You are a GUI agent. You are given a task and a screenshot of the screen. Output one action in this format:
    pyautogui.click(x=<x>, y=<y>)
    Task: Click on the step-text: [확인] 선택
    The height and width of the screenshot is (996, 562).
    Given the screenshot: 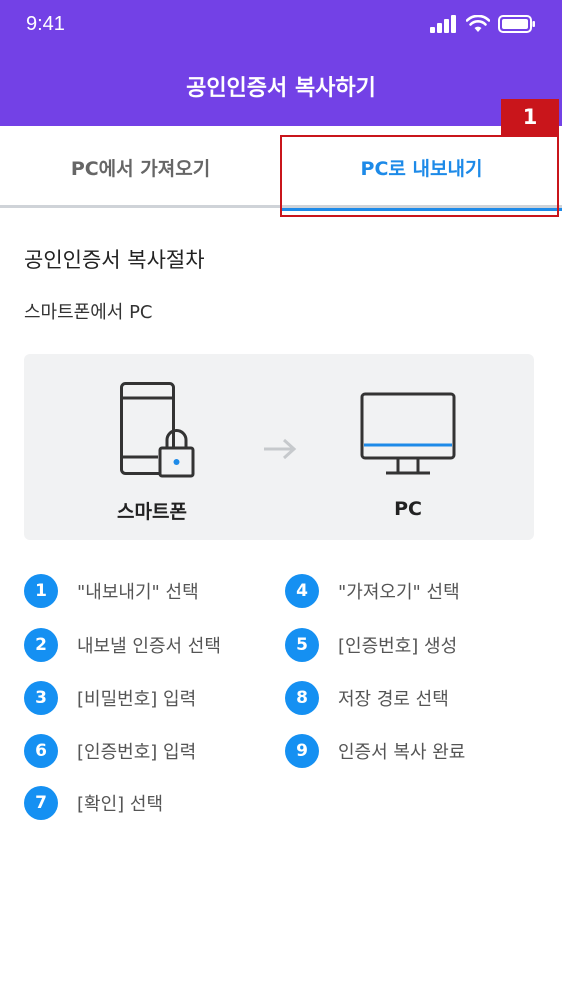 What is the action you would take?
    pyautogui.click(x=120, y=804)
    